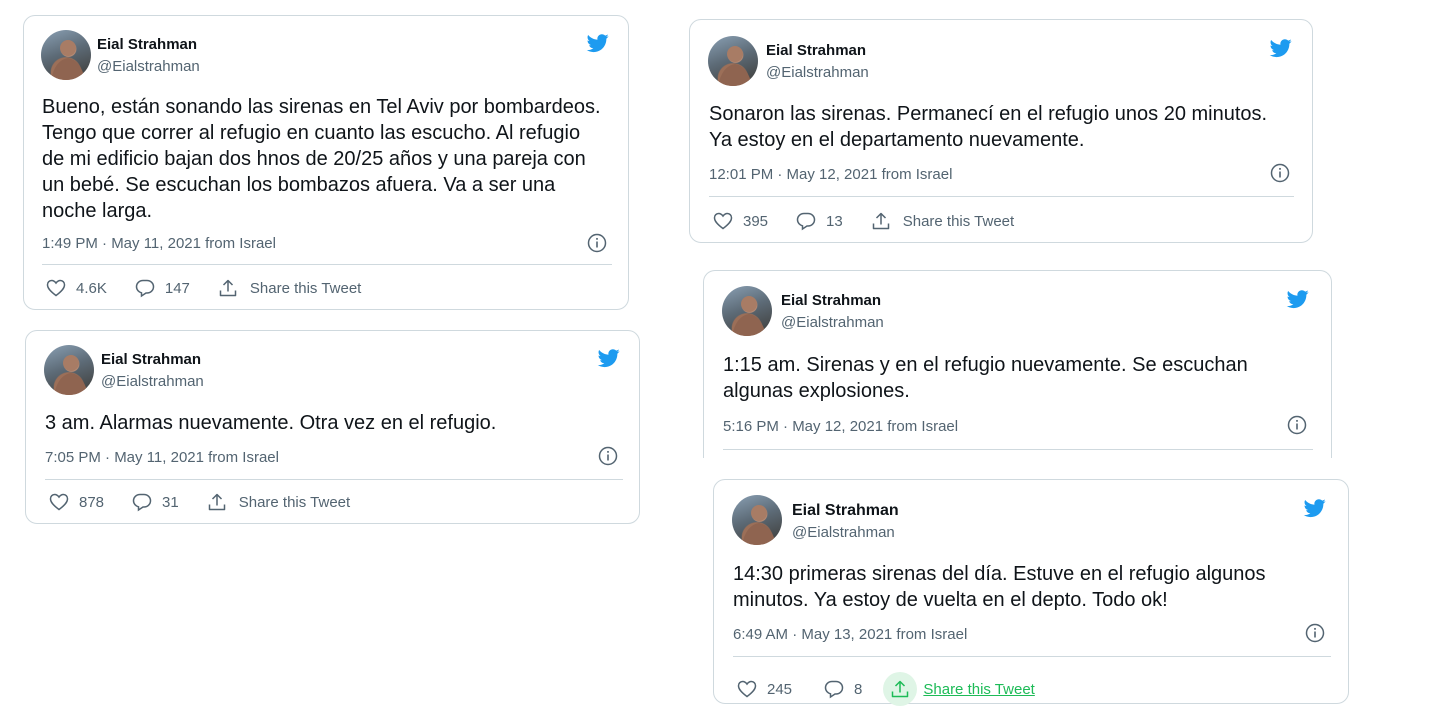 The width and height of the screenshot is (1440, 720). Describe the element at coordinates (850, 634) in the screenshot. I see `tweet-timestamp: 6:49 AM · May 13, 2021 from Israel` at that location.